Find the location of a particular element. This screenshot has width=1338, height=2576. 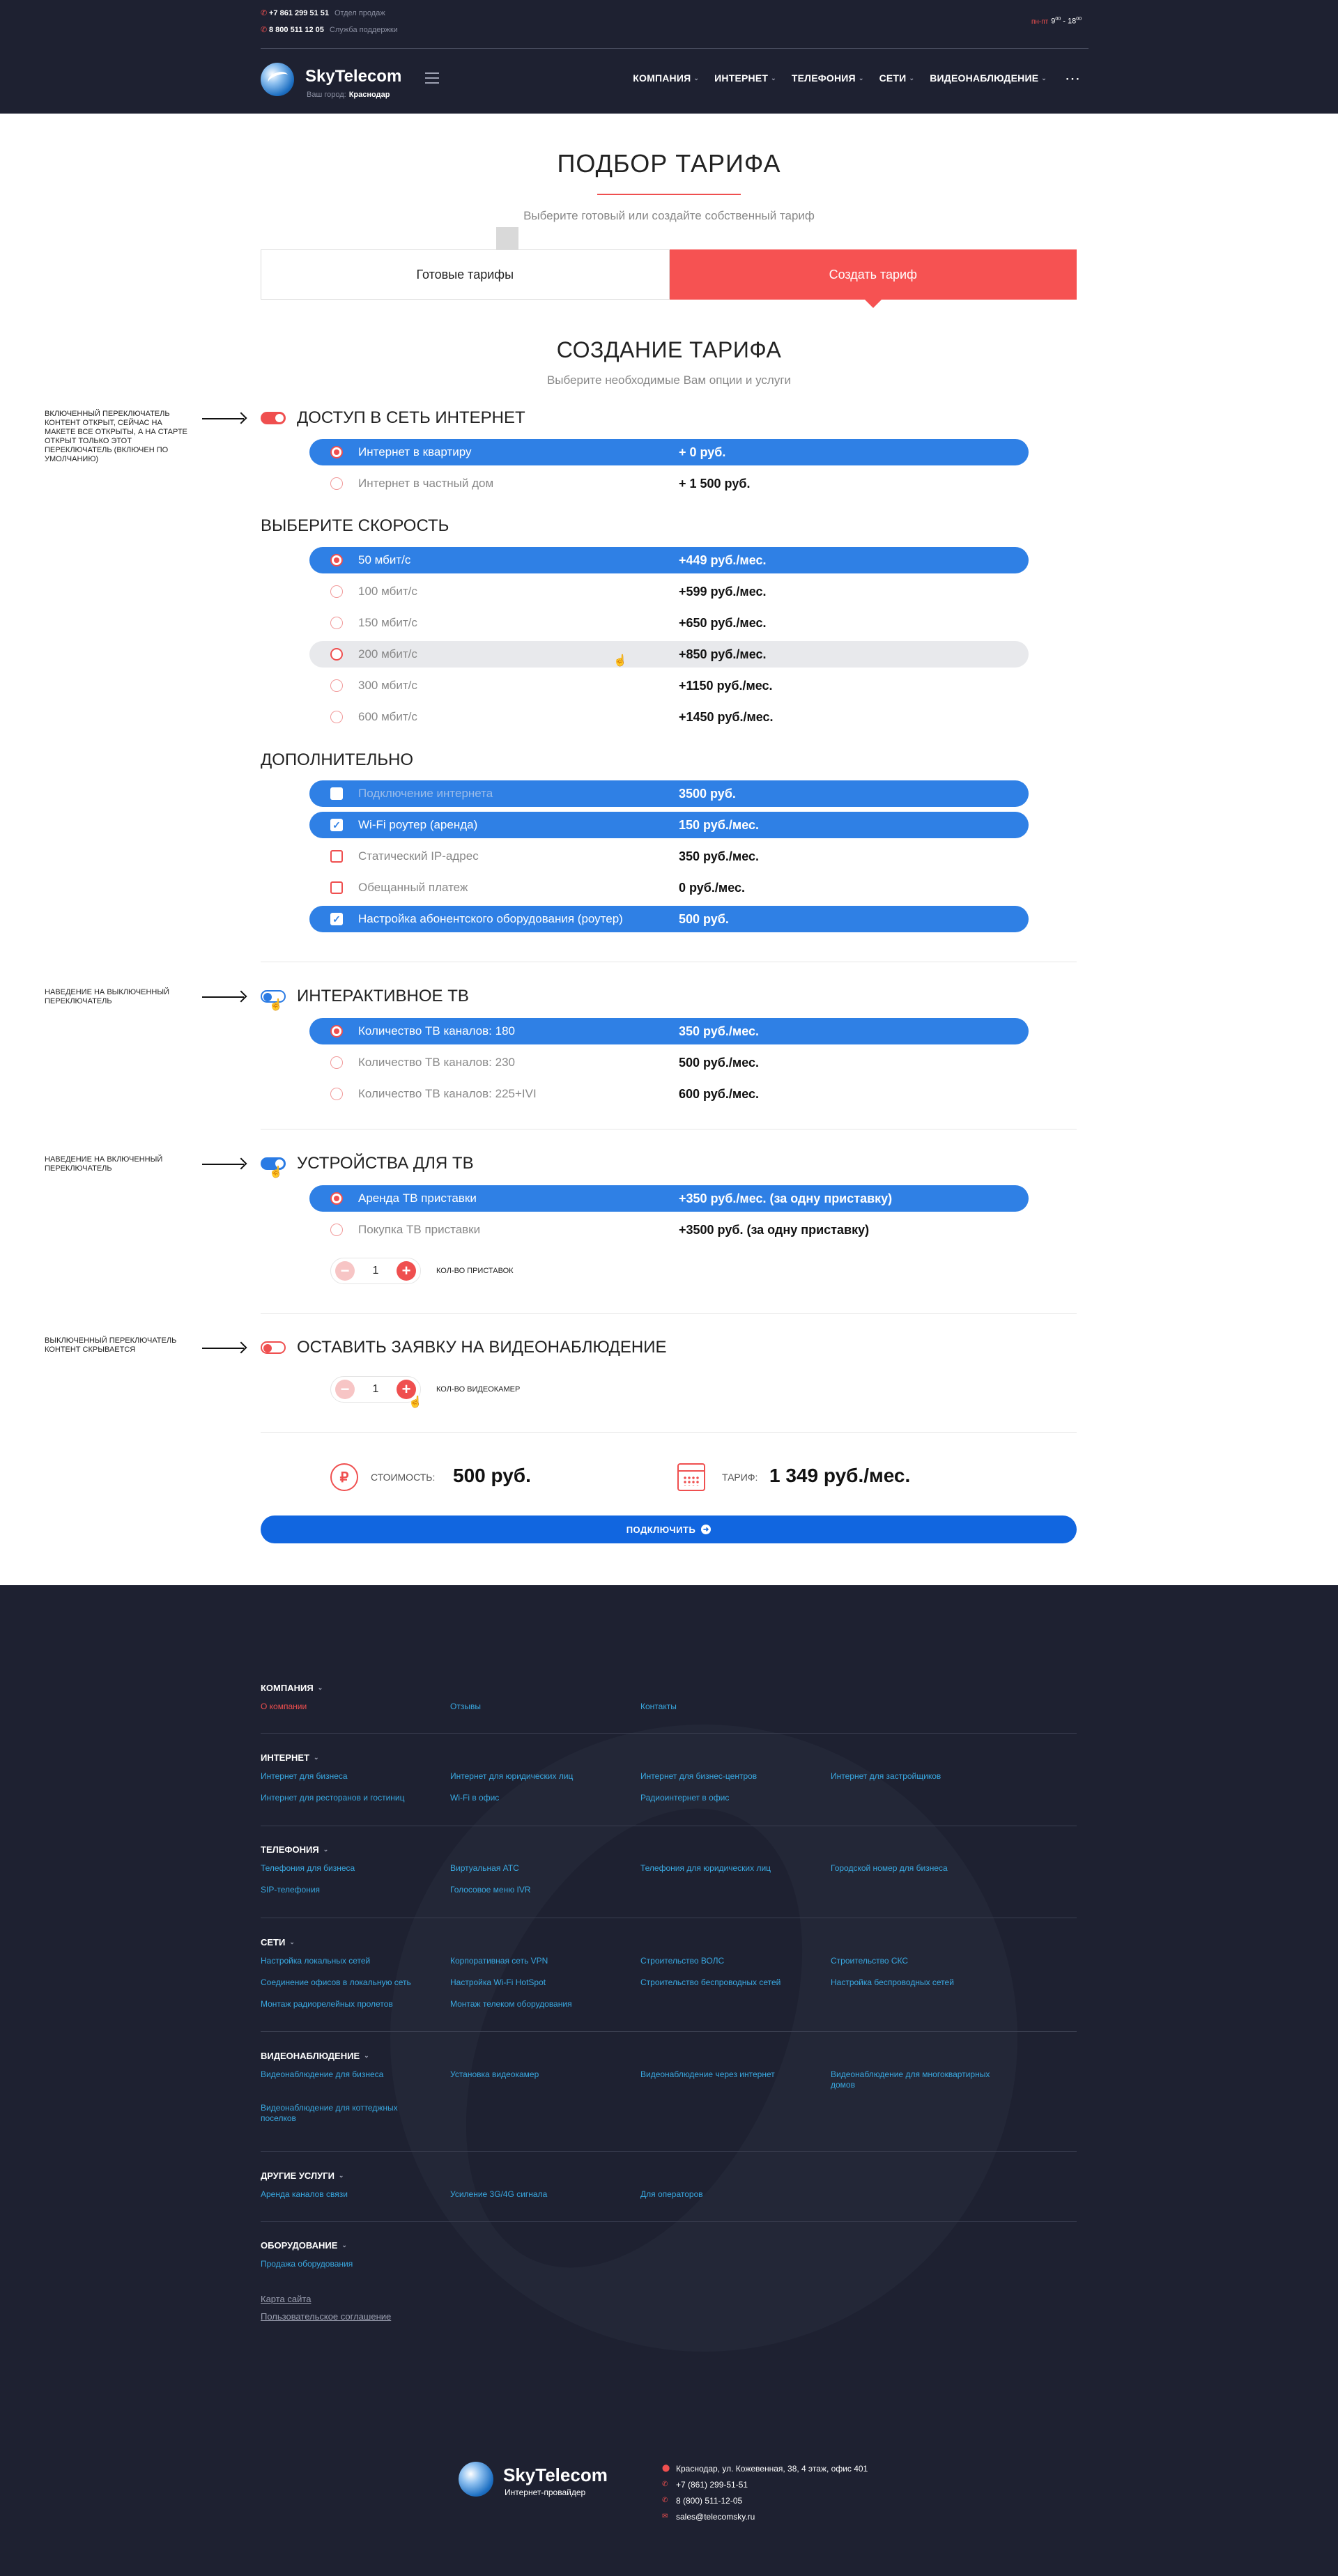

menu-internet: ИНТЕРНЕТ ⌄ is located at coordinates (745, 78).